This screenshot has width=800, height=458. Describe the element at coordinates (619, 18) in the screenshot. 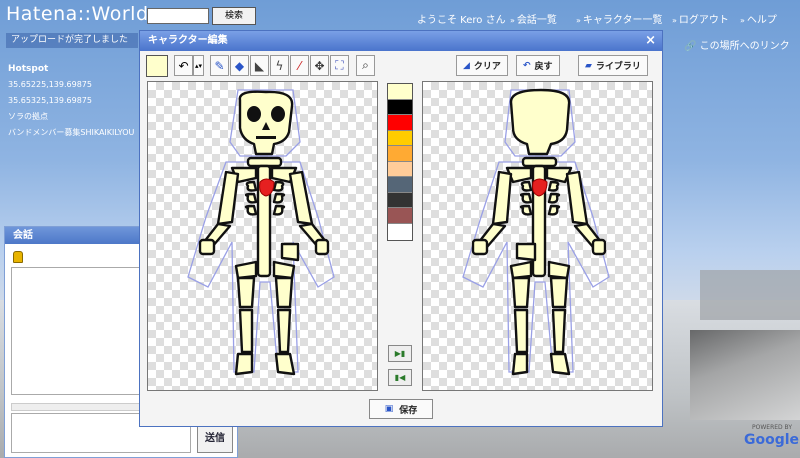

I see `nav-character-list: » キャラクター一覧` at that location.